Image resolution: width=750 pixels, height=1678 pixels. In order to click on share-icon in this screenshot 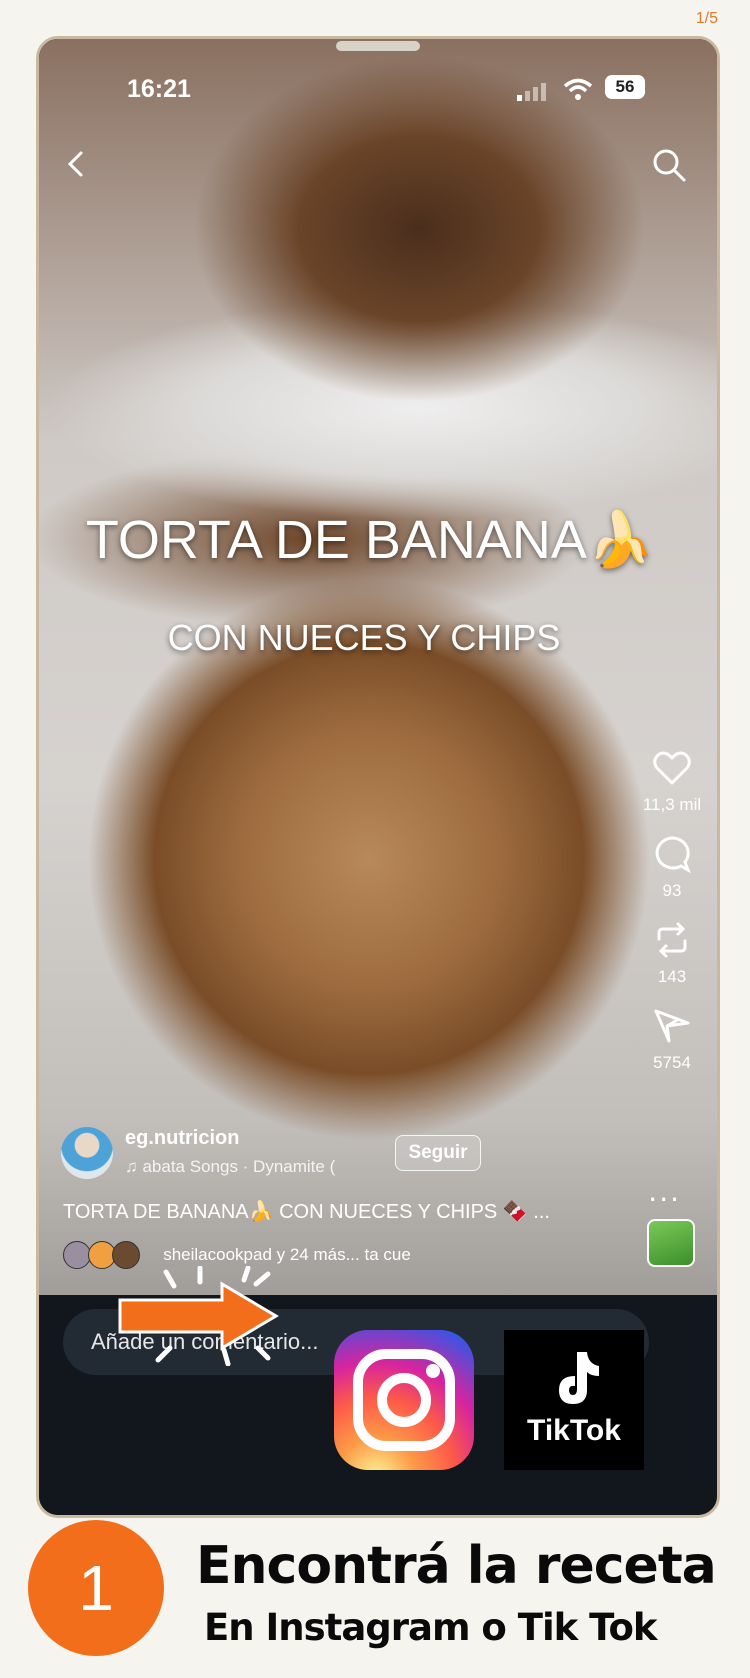, I will do `click(672, 1026)`.